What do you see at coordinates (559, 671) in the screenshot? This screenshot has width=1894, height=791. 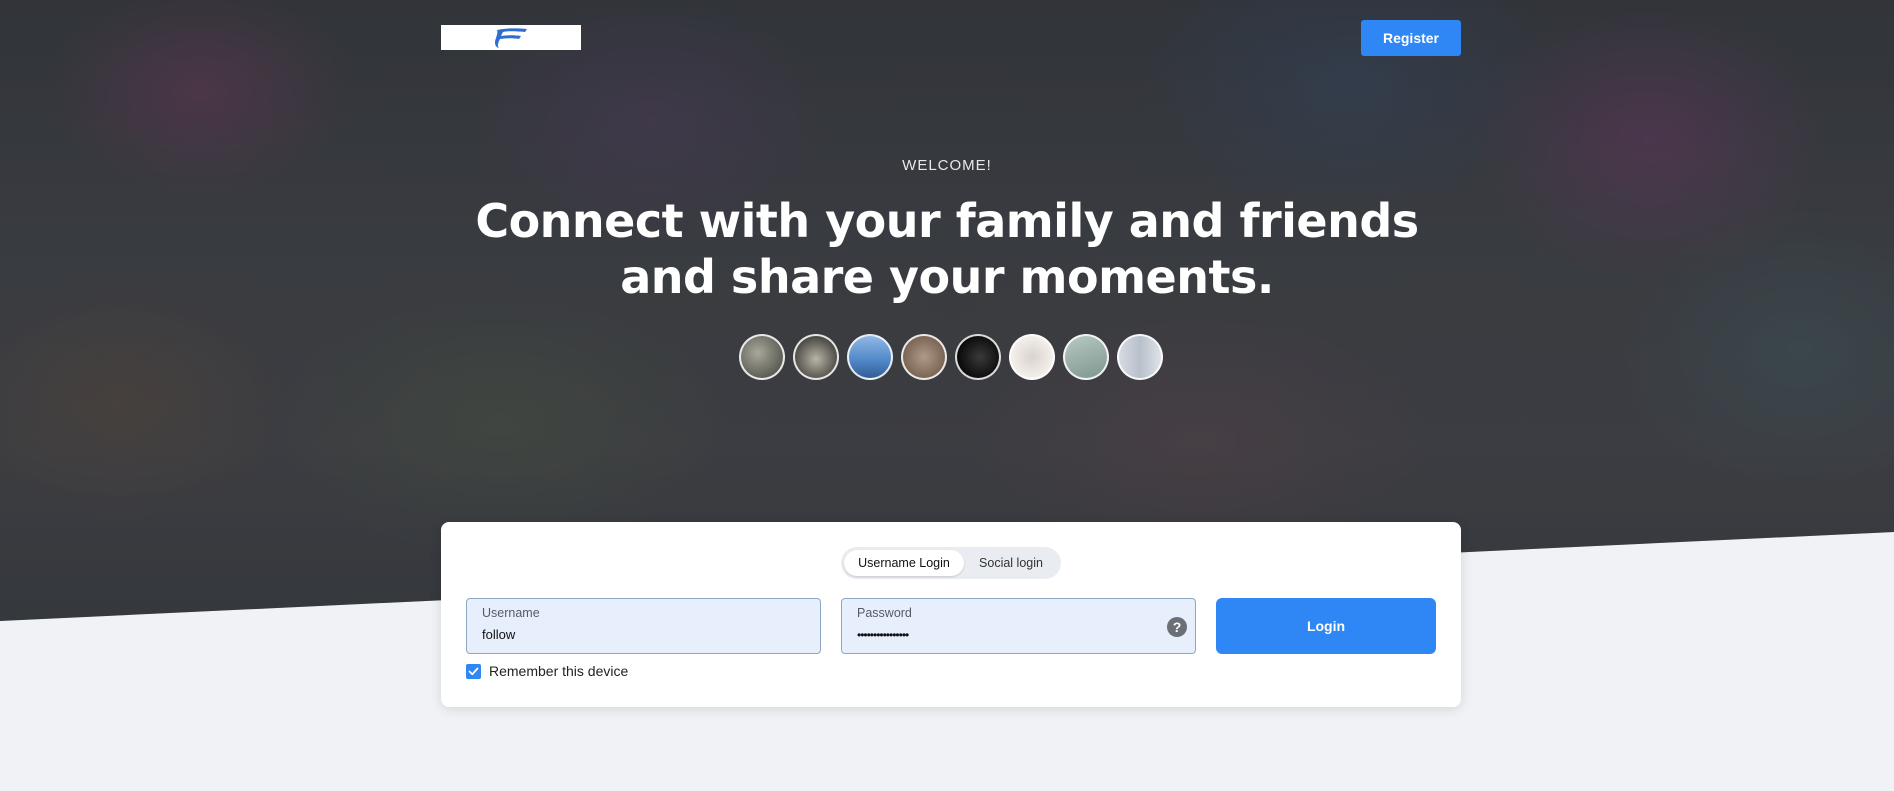 I see `remember-label: Remember this device` at bounding box center [559, 671].